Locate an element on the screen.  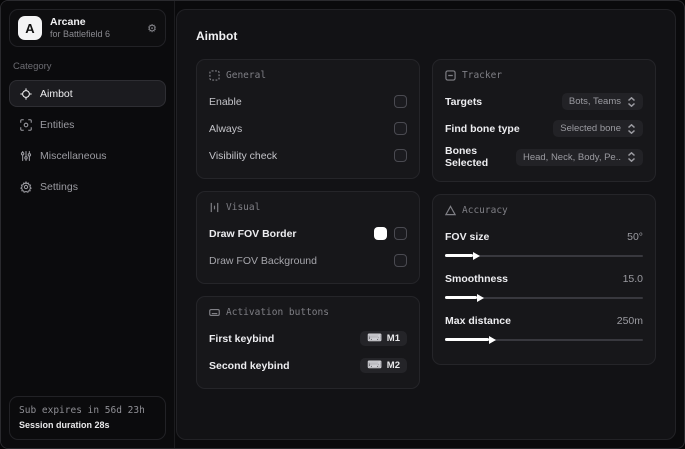
setting-row: Enable is located at coordinates (308, 101).